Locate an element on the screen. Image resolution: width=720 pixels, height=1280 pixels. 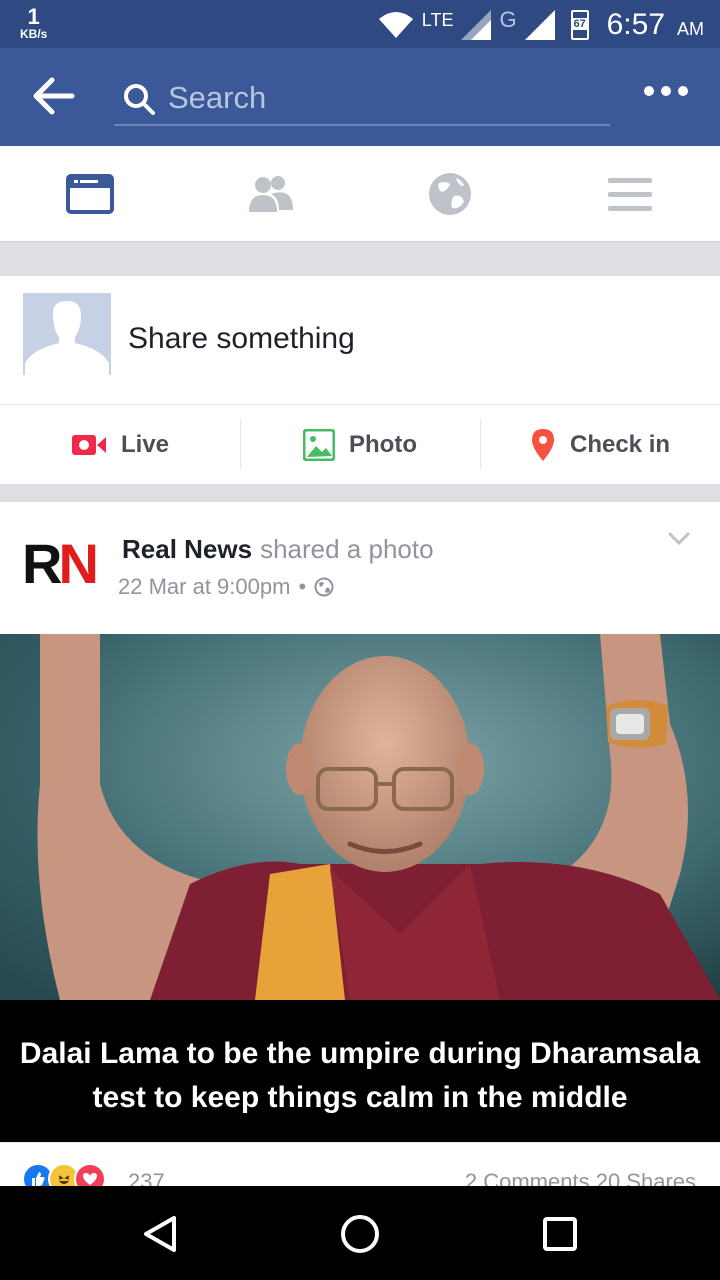
live-button: Live is located at coordinates (120, 444).